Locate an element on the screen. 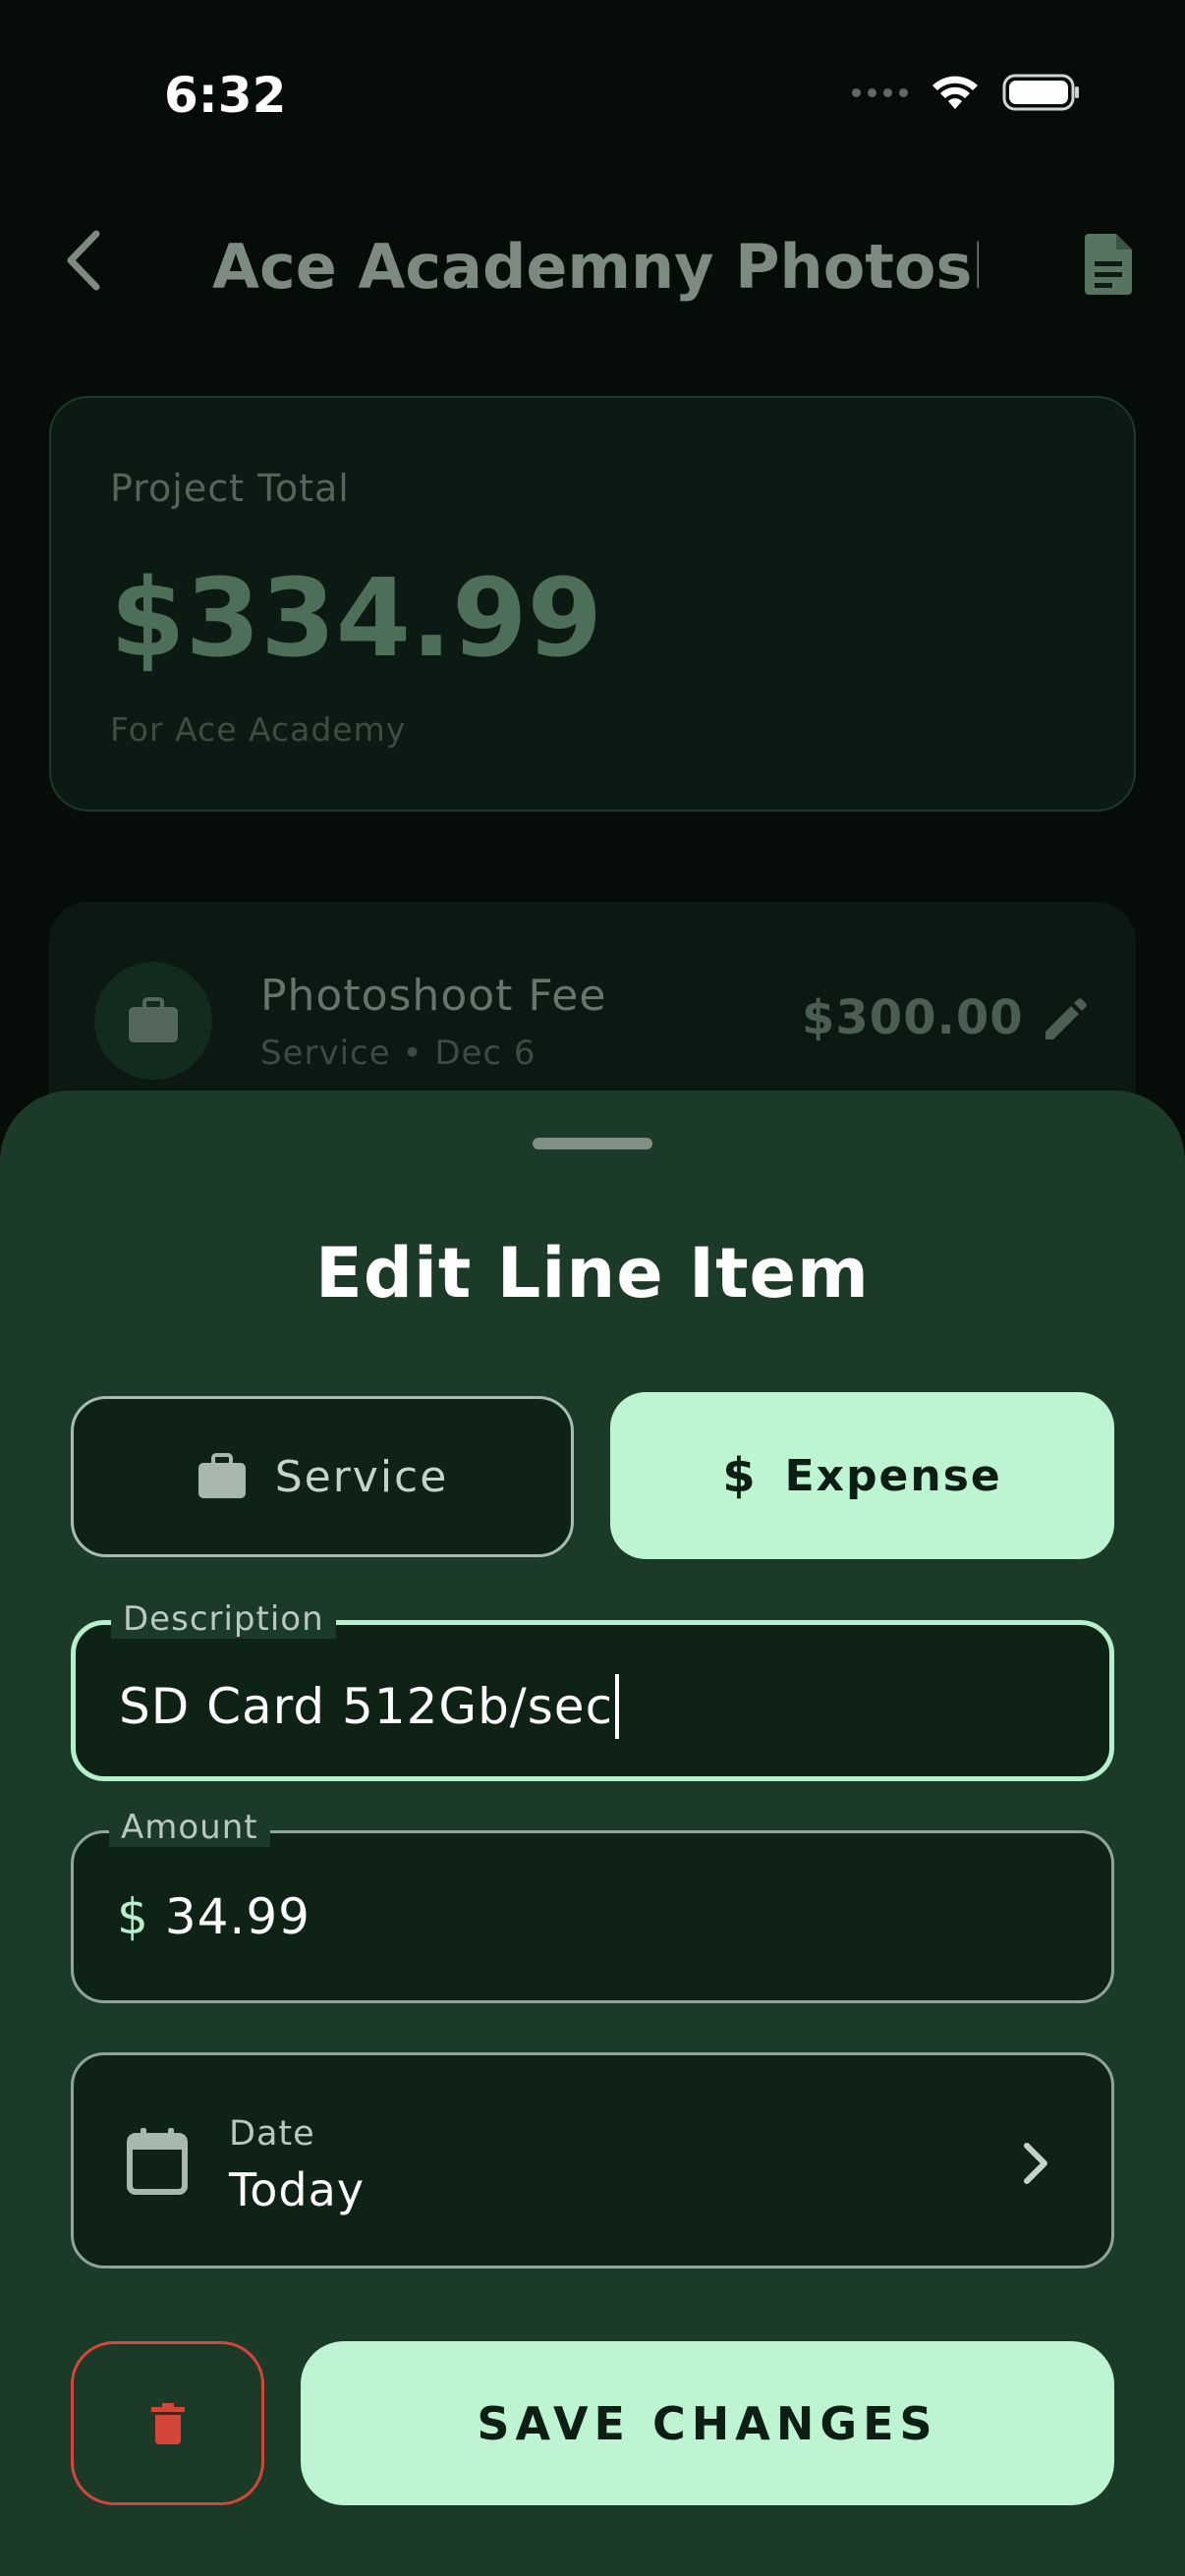  calendar-icon is located at coordinates (157, 2161).